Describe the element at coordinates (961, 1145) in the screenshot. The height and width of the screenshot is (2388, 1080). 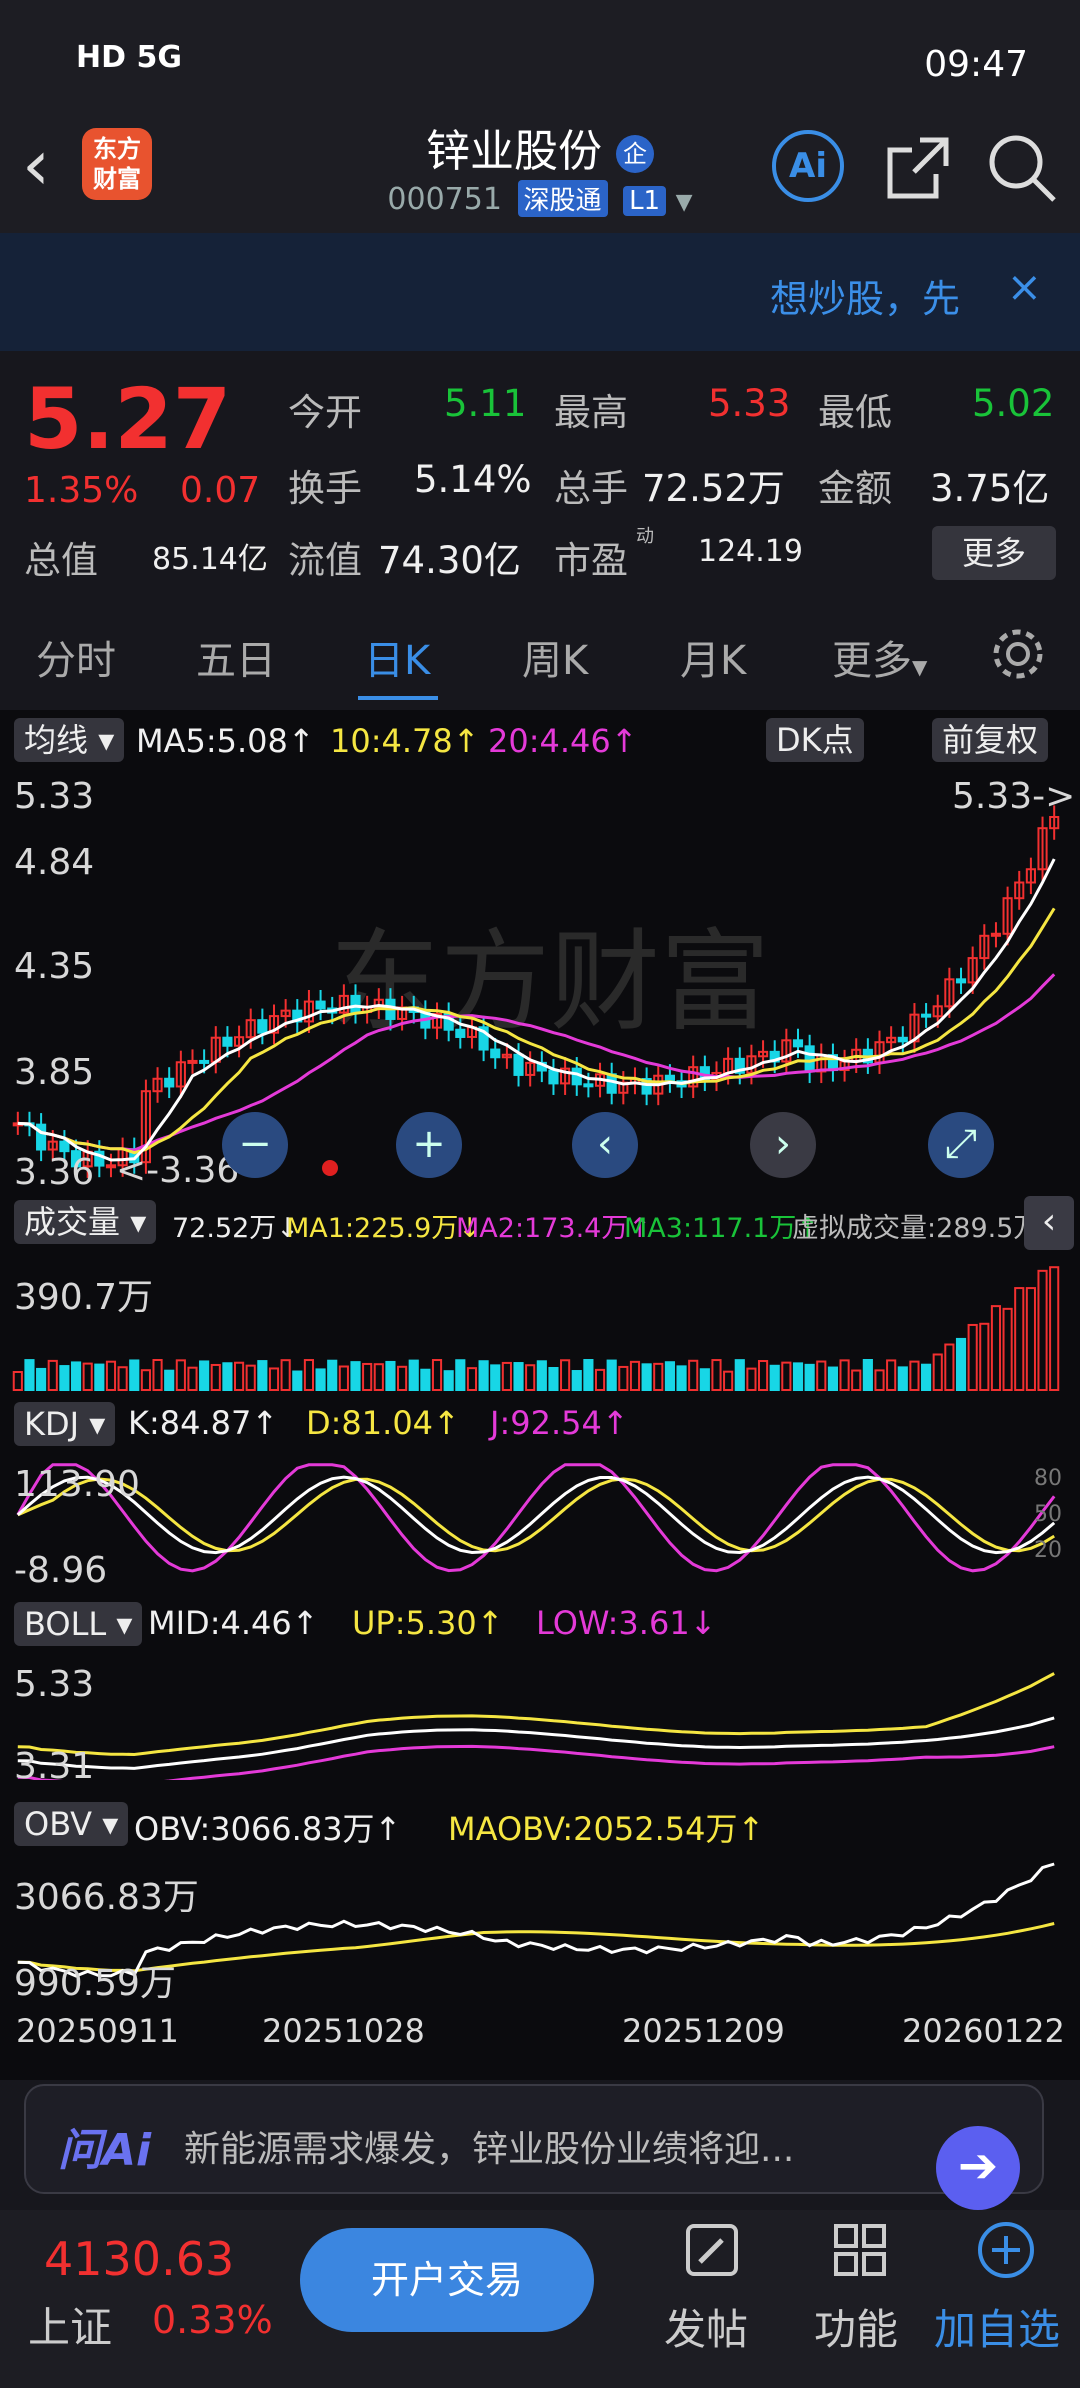
I see `fullscreen-button: ⤢` at that location.